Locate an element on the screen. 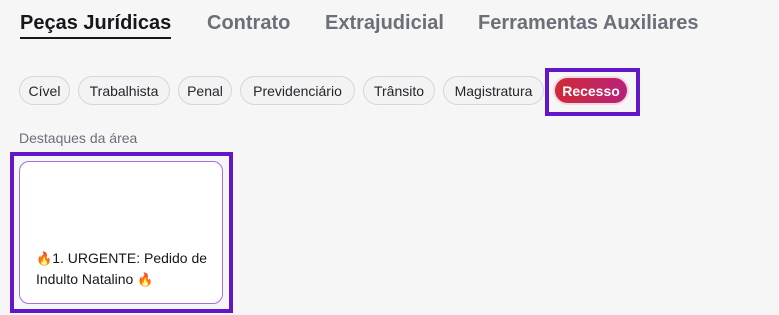 This screenshot has width=779, height=315. tab-extrajudicial: Extrajudicial is located at coordinates (384, 23).